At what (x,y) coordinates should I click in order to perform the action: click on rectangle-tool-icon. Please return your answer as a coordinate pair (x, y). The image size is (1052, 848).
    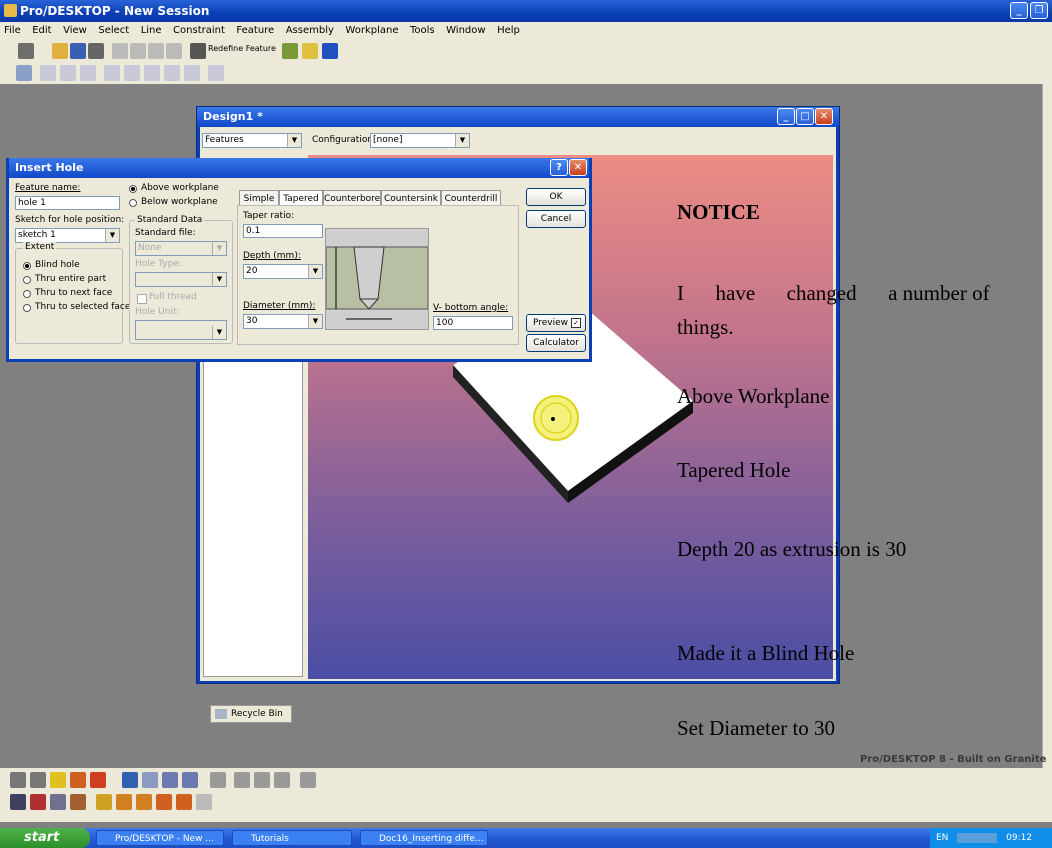
    Looking at the image, I should click on (68, 73).